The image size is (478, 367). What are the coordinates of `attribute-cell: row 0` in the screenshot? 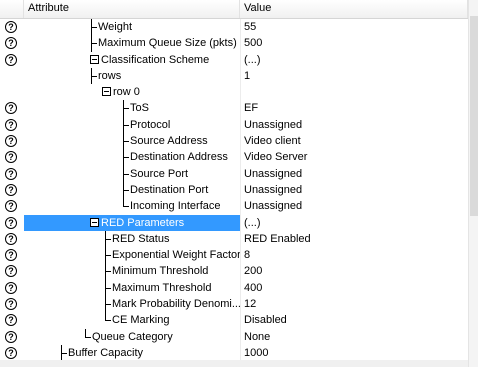 It's located at (132, 92).